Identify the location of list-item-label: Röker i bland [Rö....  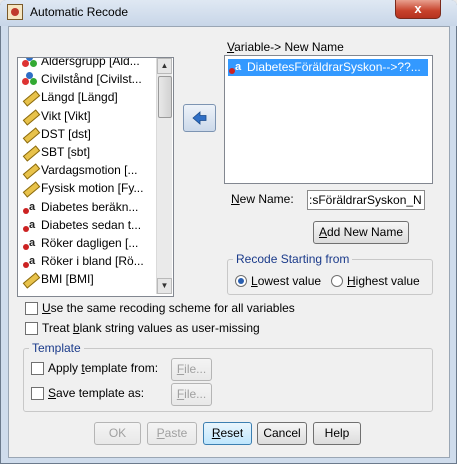
(92, 261).